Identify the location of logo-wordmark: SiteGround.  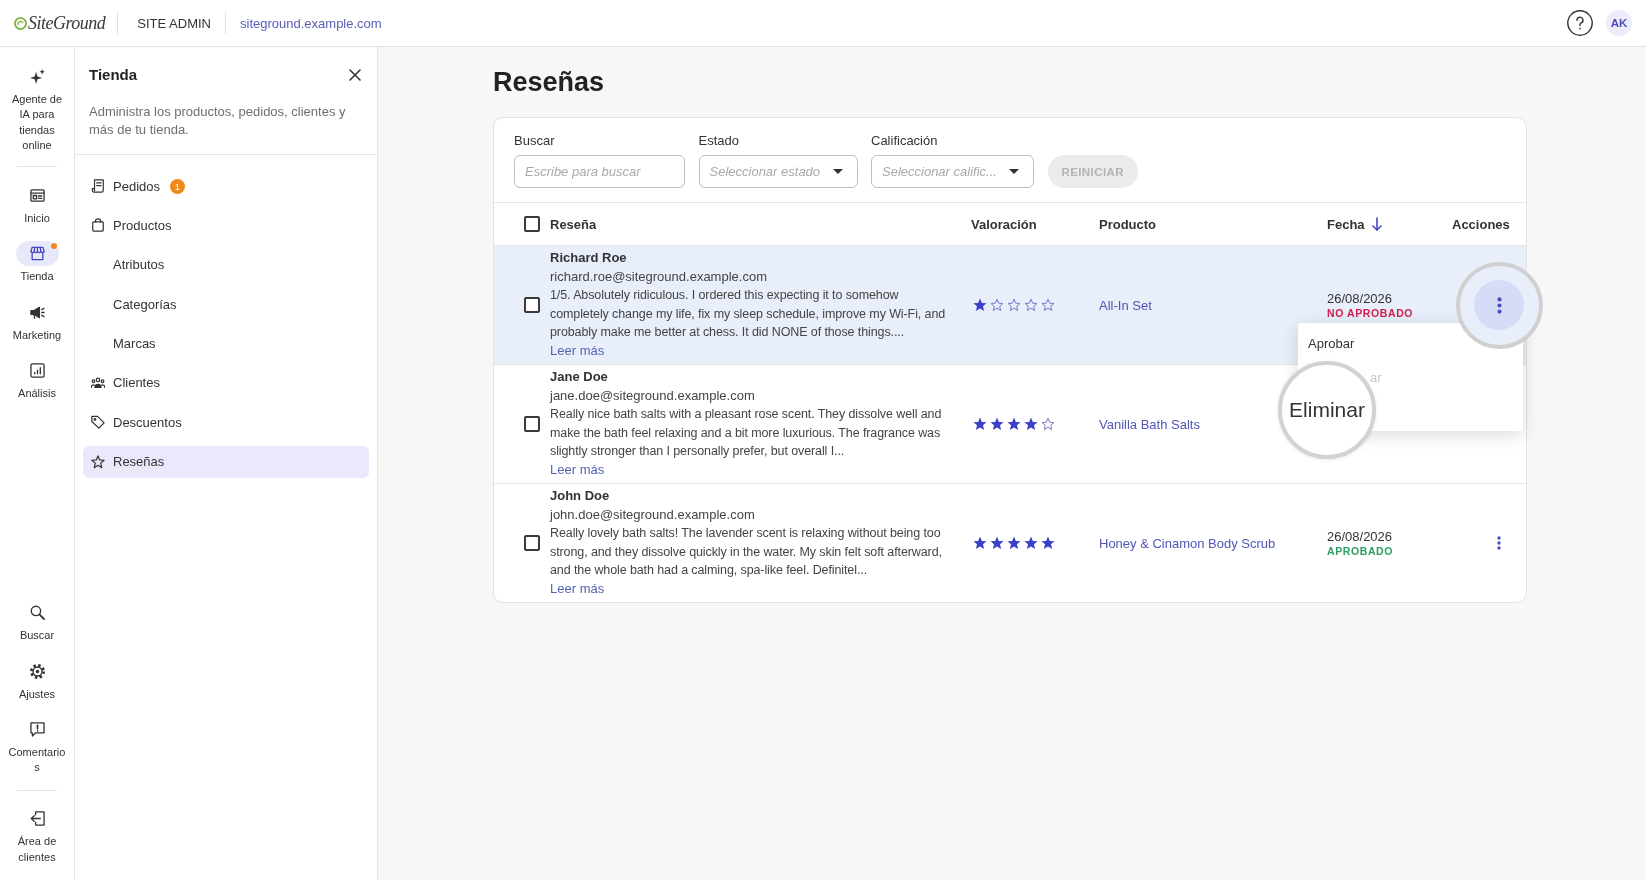
(67, 23).